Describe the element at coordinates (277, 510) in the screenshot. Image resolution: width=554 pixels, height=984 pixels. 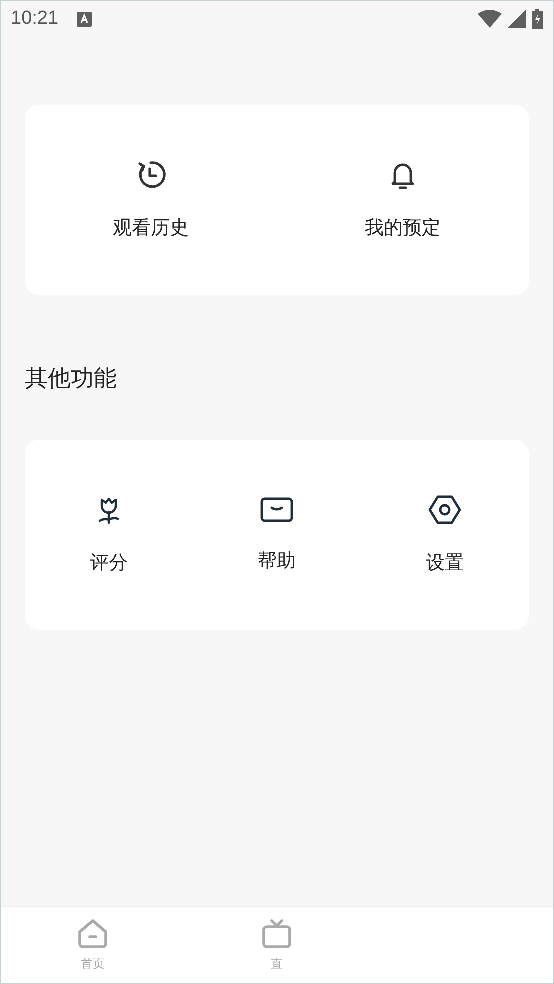
I see `message-icon` at that location.